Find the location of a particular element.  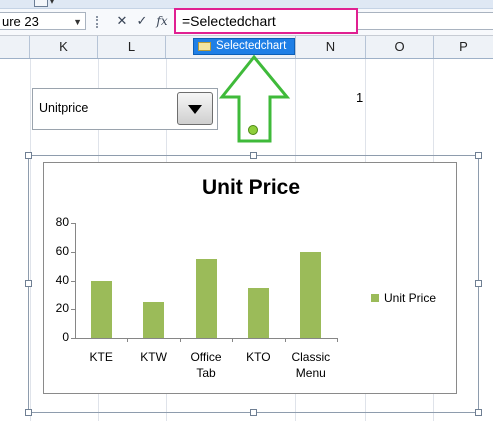

bar-ktw is located at coordinates (154, 320).